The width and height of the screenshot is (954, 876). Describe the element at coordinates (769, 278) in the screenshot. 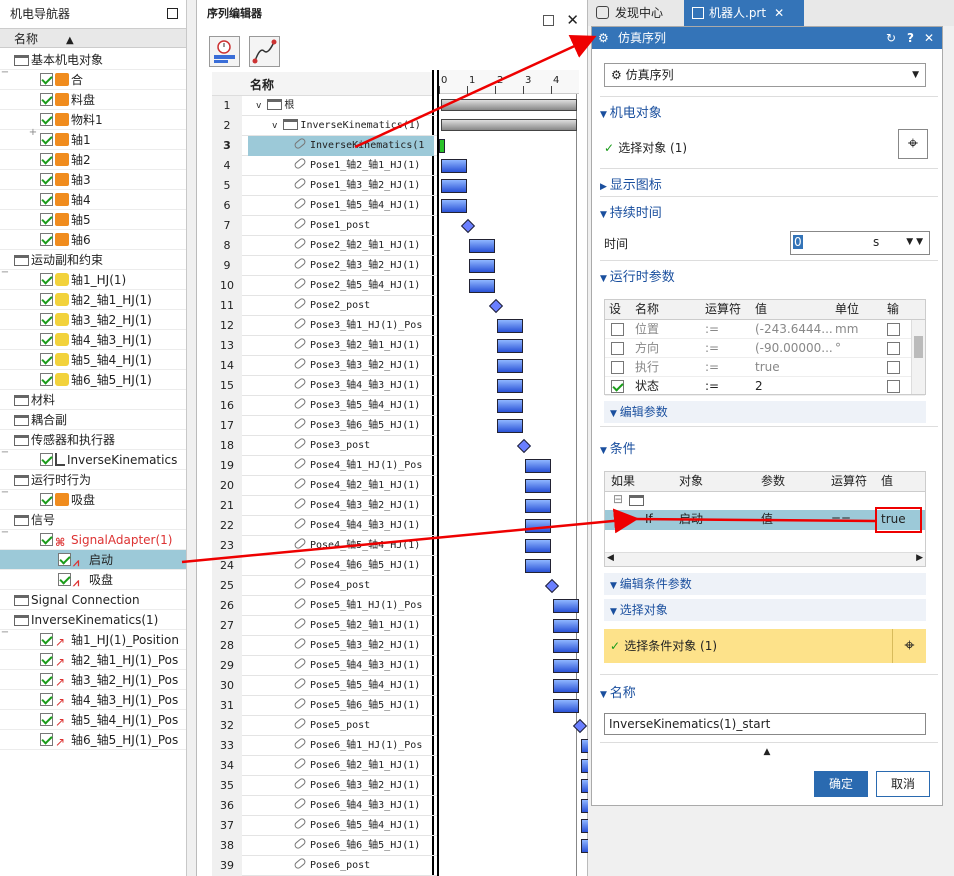

I see `runtime-header: ▼ 运行时参数` at that location.